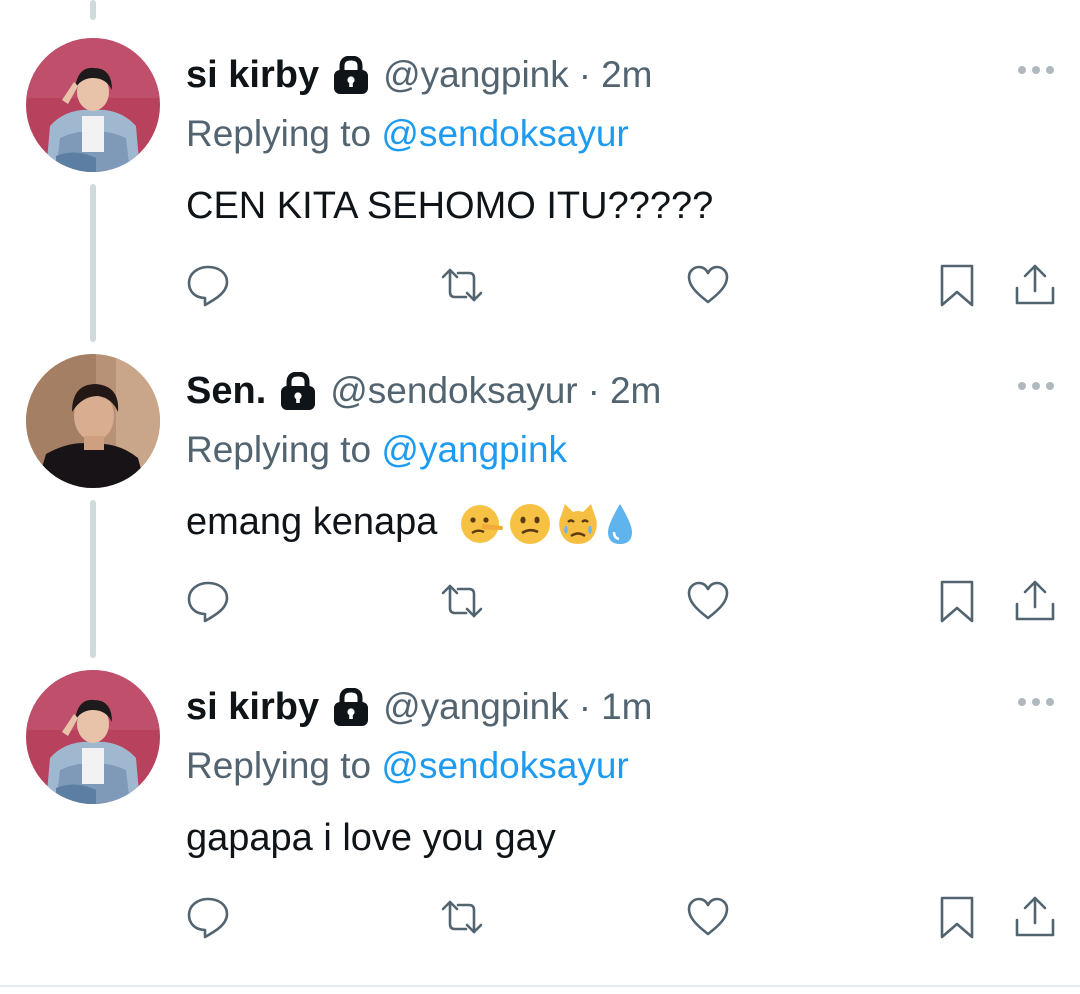  I want to click on emoji-group, so click(548, 524).